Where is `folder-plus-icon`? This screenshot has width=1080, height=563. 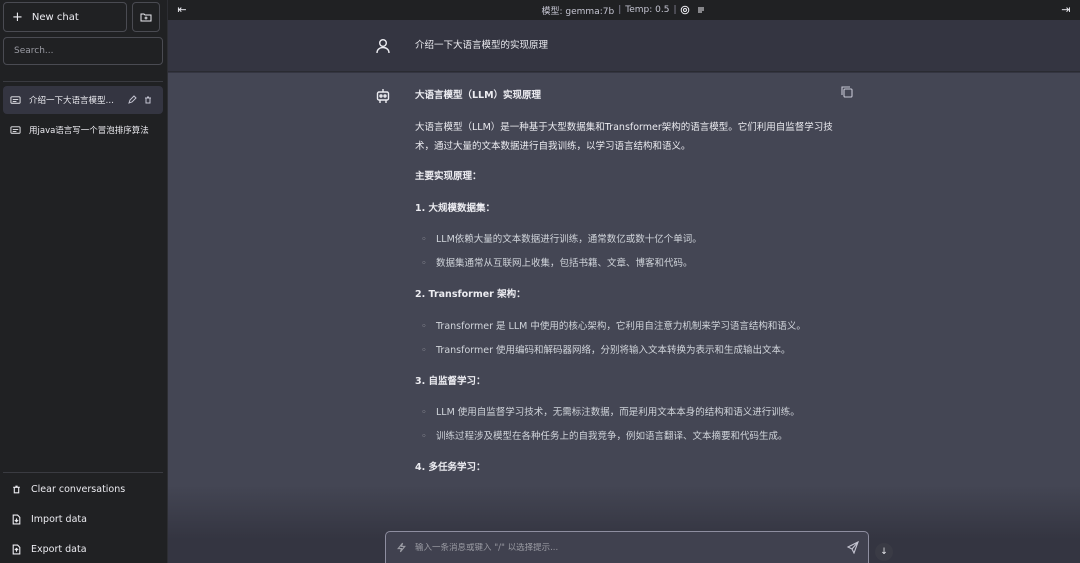
folder-plus-icon is located at coordinates (146, 17).